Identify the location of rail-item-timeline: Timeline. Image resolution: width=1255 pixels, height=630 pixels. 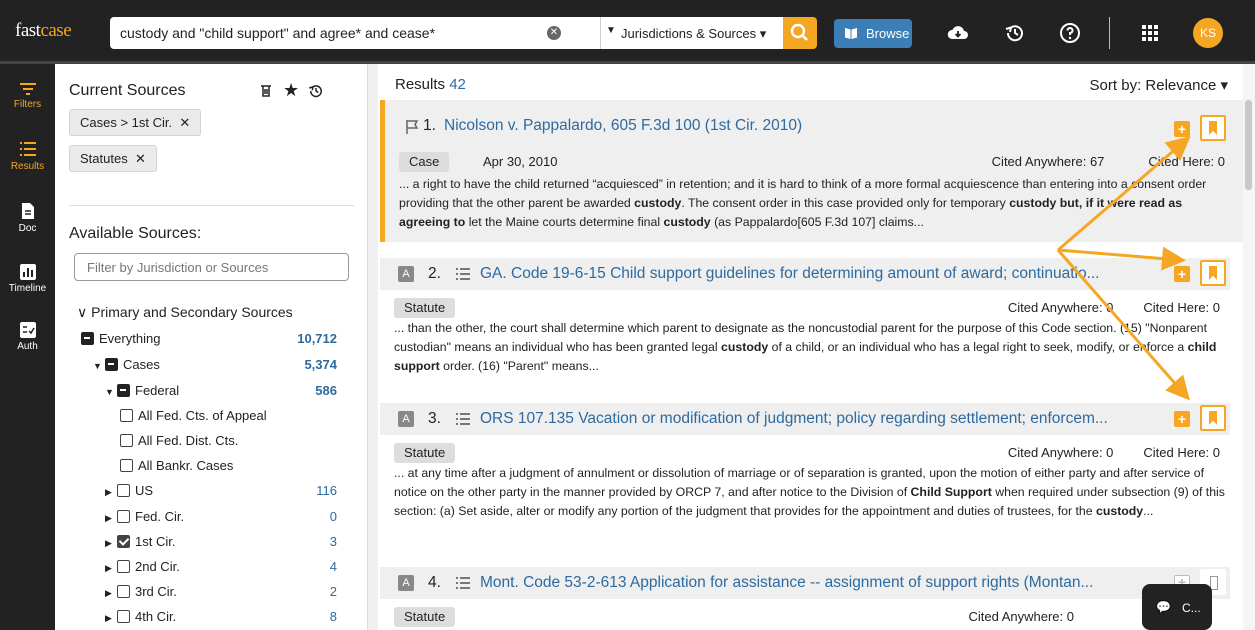
(27, 279).